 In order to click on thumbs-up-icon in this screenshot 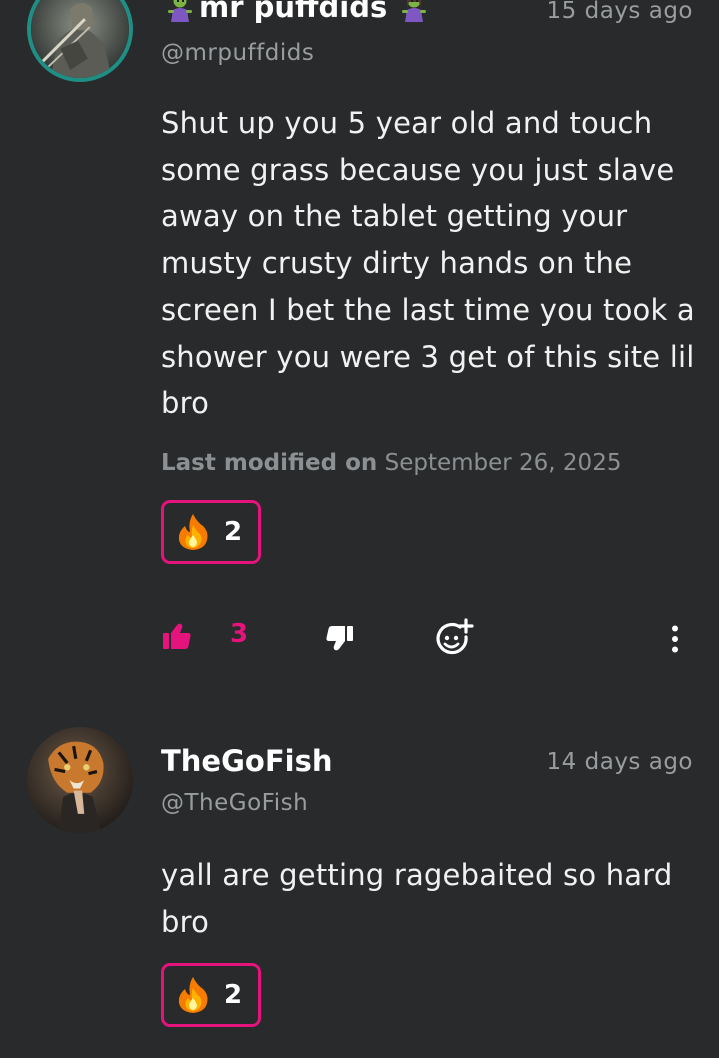, I will do `click(177, 636)`.